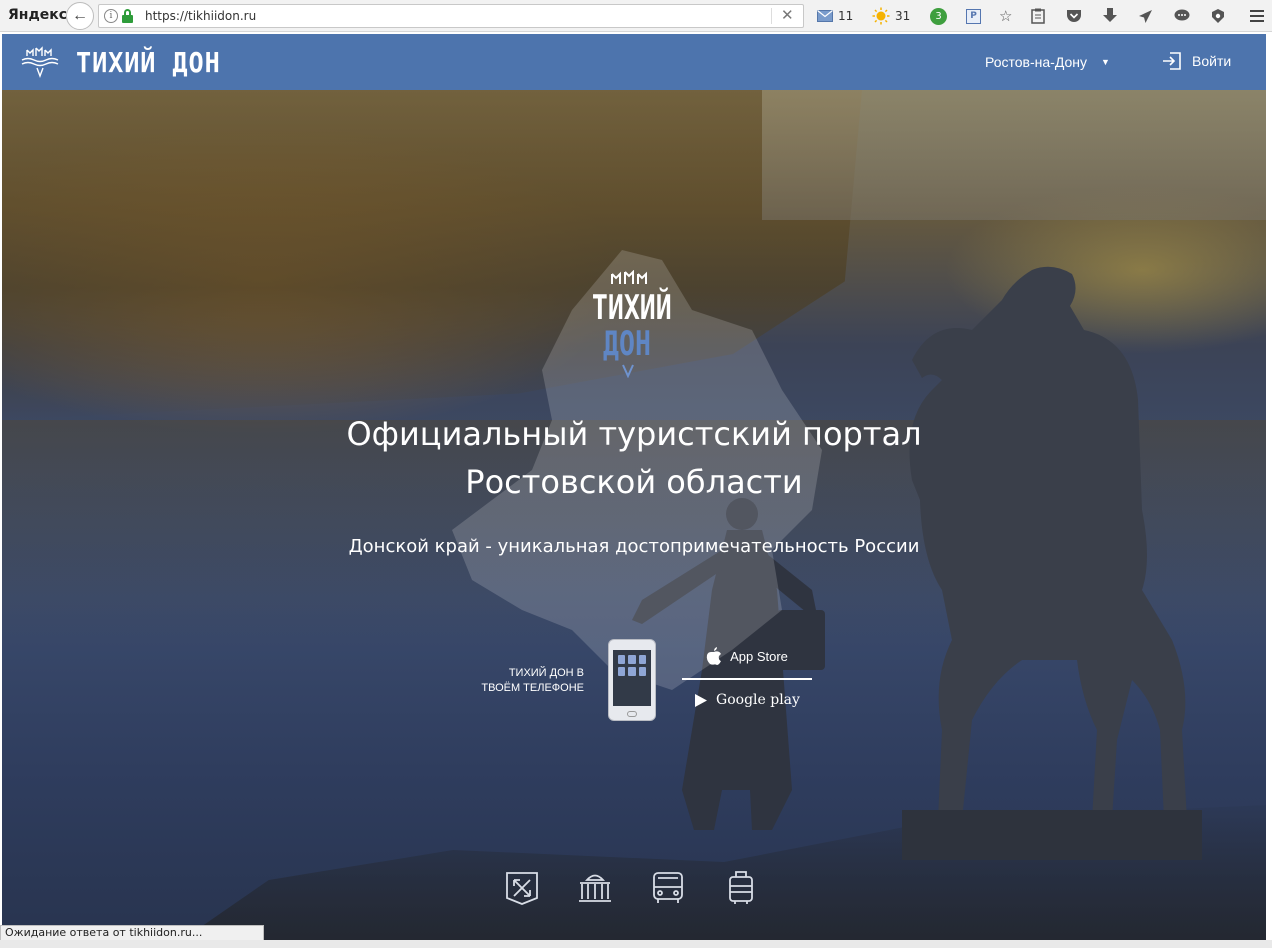  What do you see at coordinates (1014, 155) in the screenshot?
I see `far-riverbank-background` at bounding box center [1014, 155].